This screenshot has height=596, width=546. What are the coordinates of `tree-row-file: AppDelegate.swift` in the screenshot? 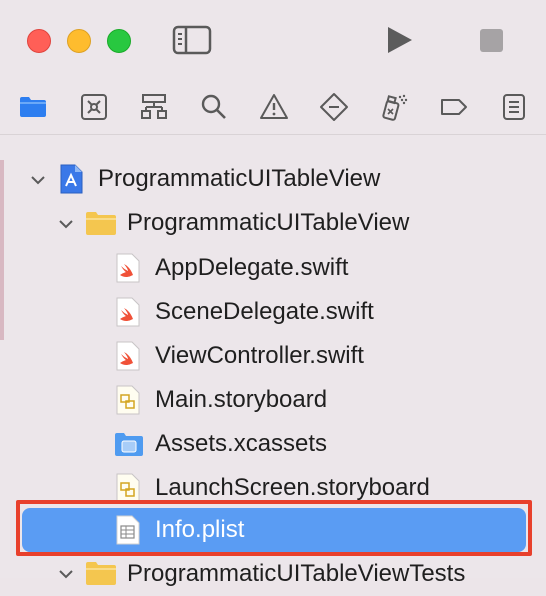 It's located at (273, 268).